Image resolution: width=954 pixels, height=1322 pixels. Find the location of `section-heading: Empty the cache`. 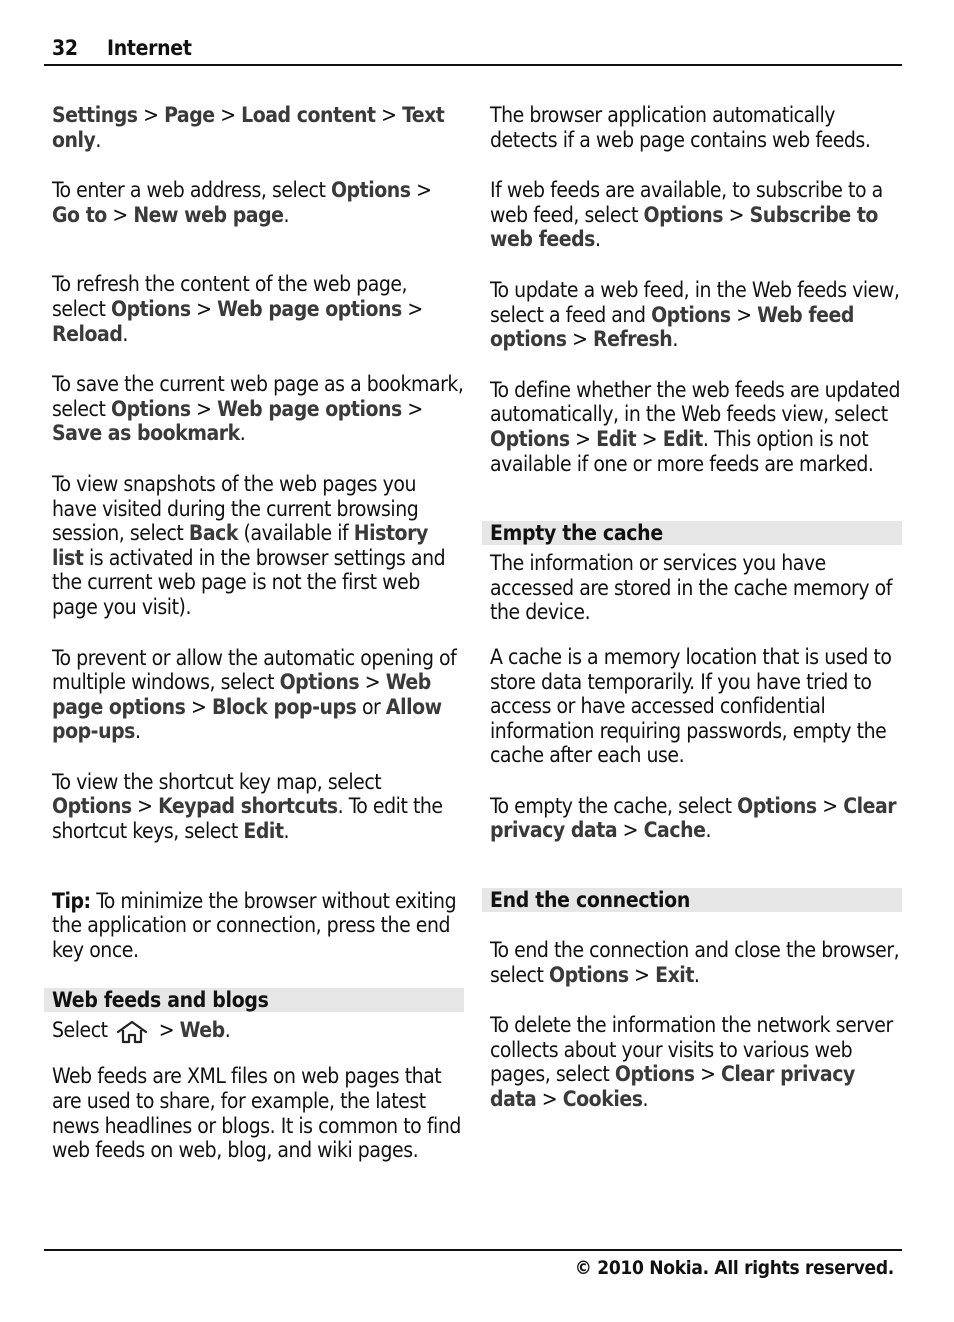

section-heading: Empty the cache is located at coordinates (692, 533).